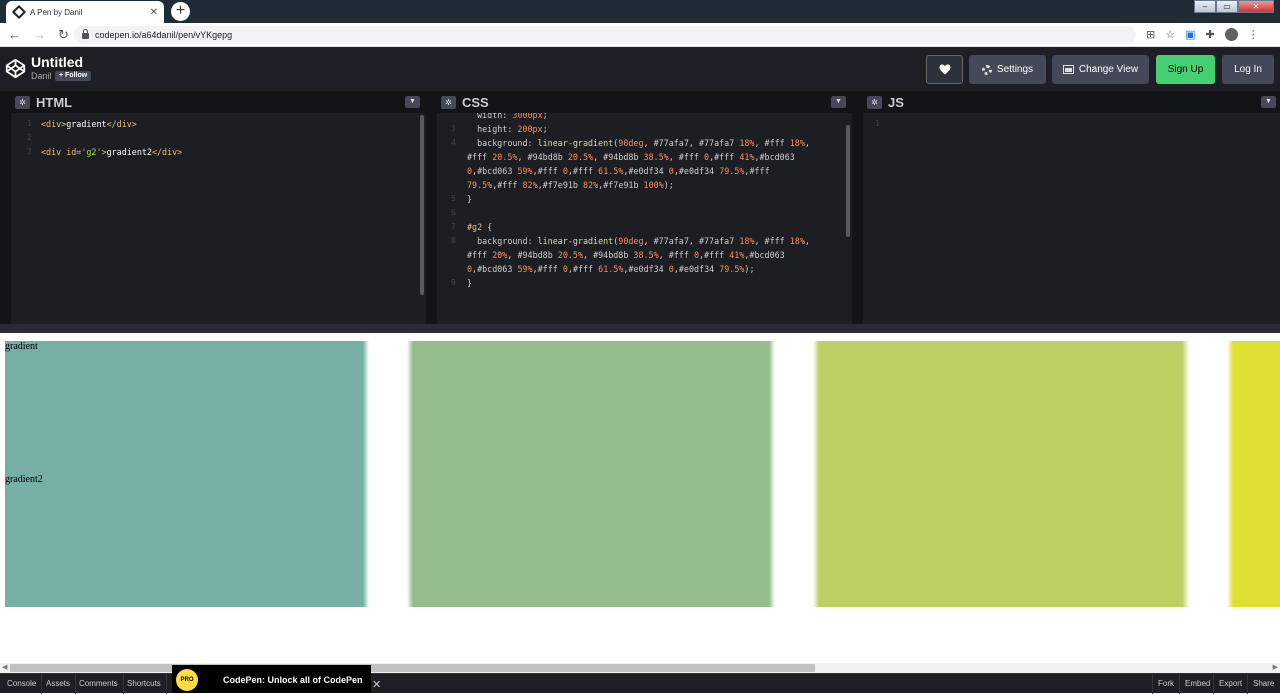 The image size is (1280, 694). I want to click on line-number: 7, so click(453, 226).